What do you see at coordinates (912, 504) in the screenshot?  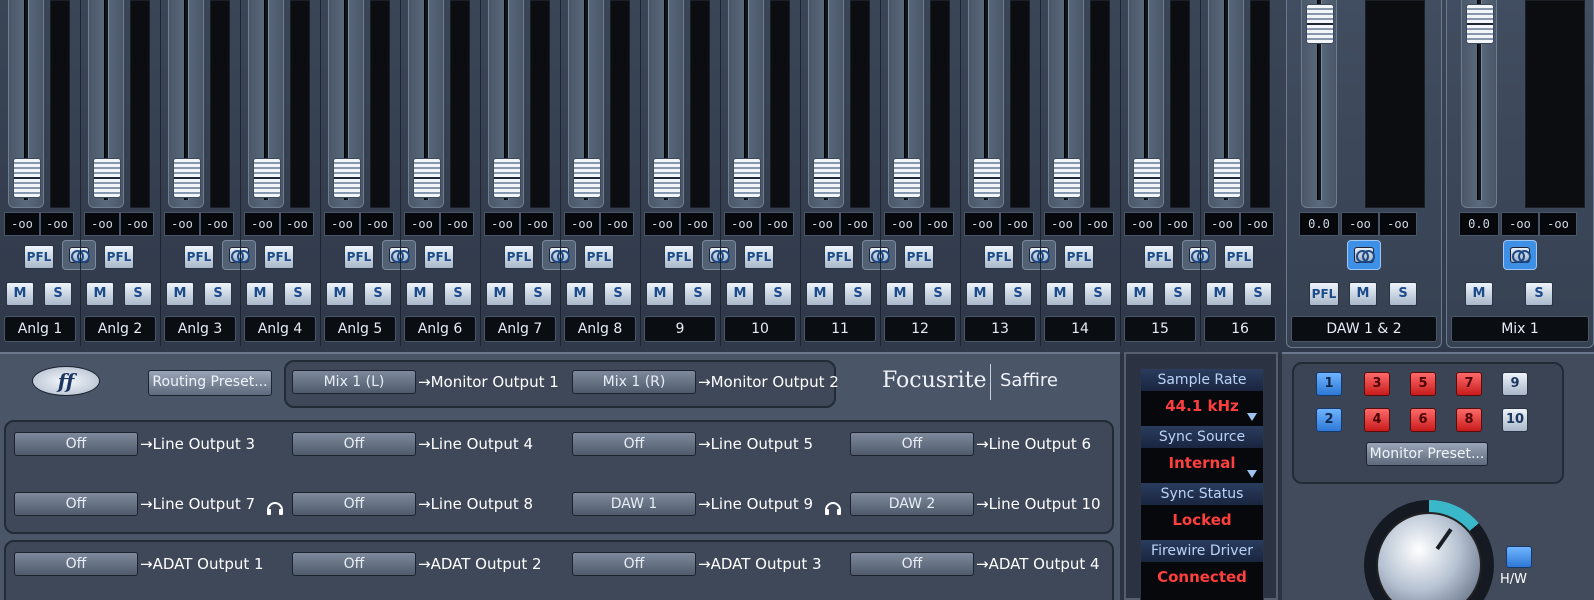 I see `line-source-dropdown: DAW 2` at bounding box center [912, 504].